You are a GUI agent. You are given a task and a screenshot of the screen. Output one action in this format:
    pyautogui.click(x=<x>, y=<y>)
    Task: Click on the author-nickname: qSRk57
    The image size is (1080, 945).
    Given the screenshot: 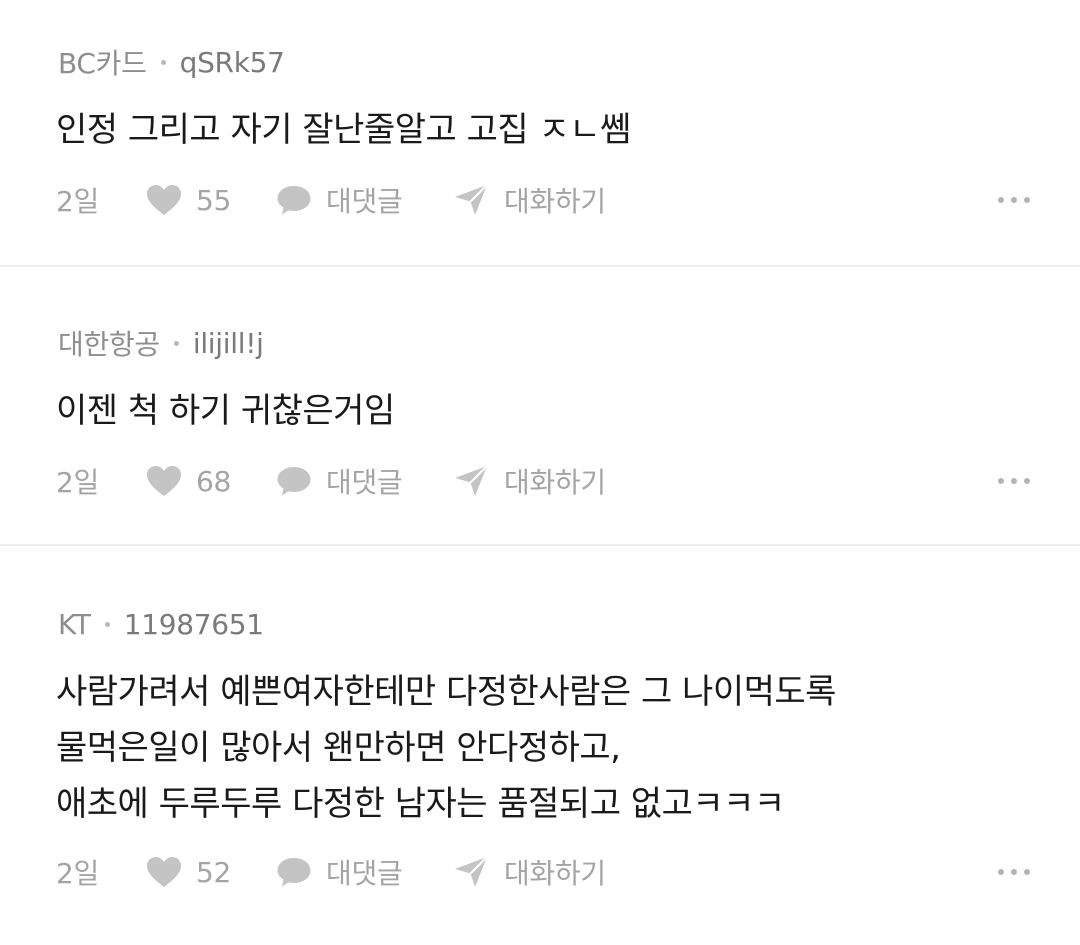 What is the action you would take?
    pyautogui.click(x=232, y=62)
    